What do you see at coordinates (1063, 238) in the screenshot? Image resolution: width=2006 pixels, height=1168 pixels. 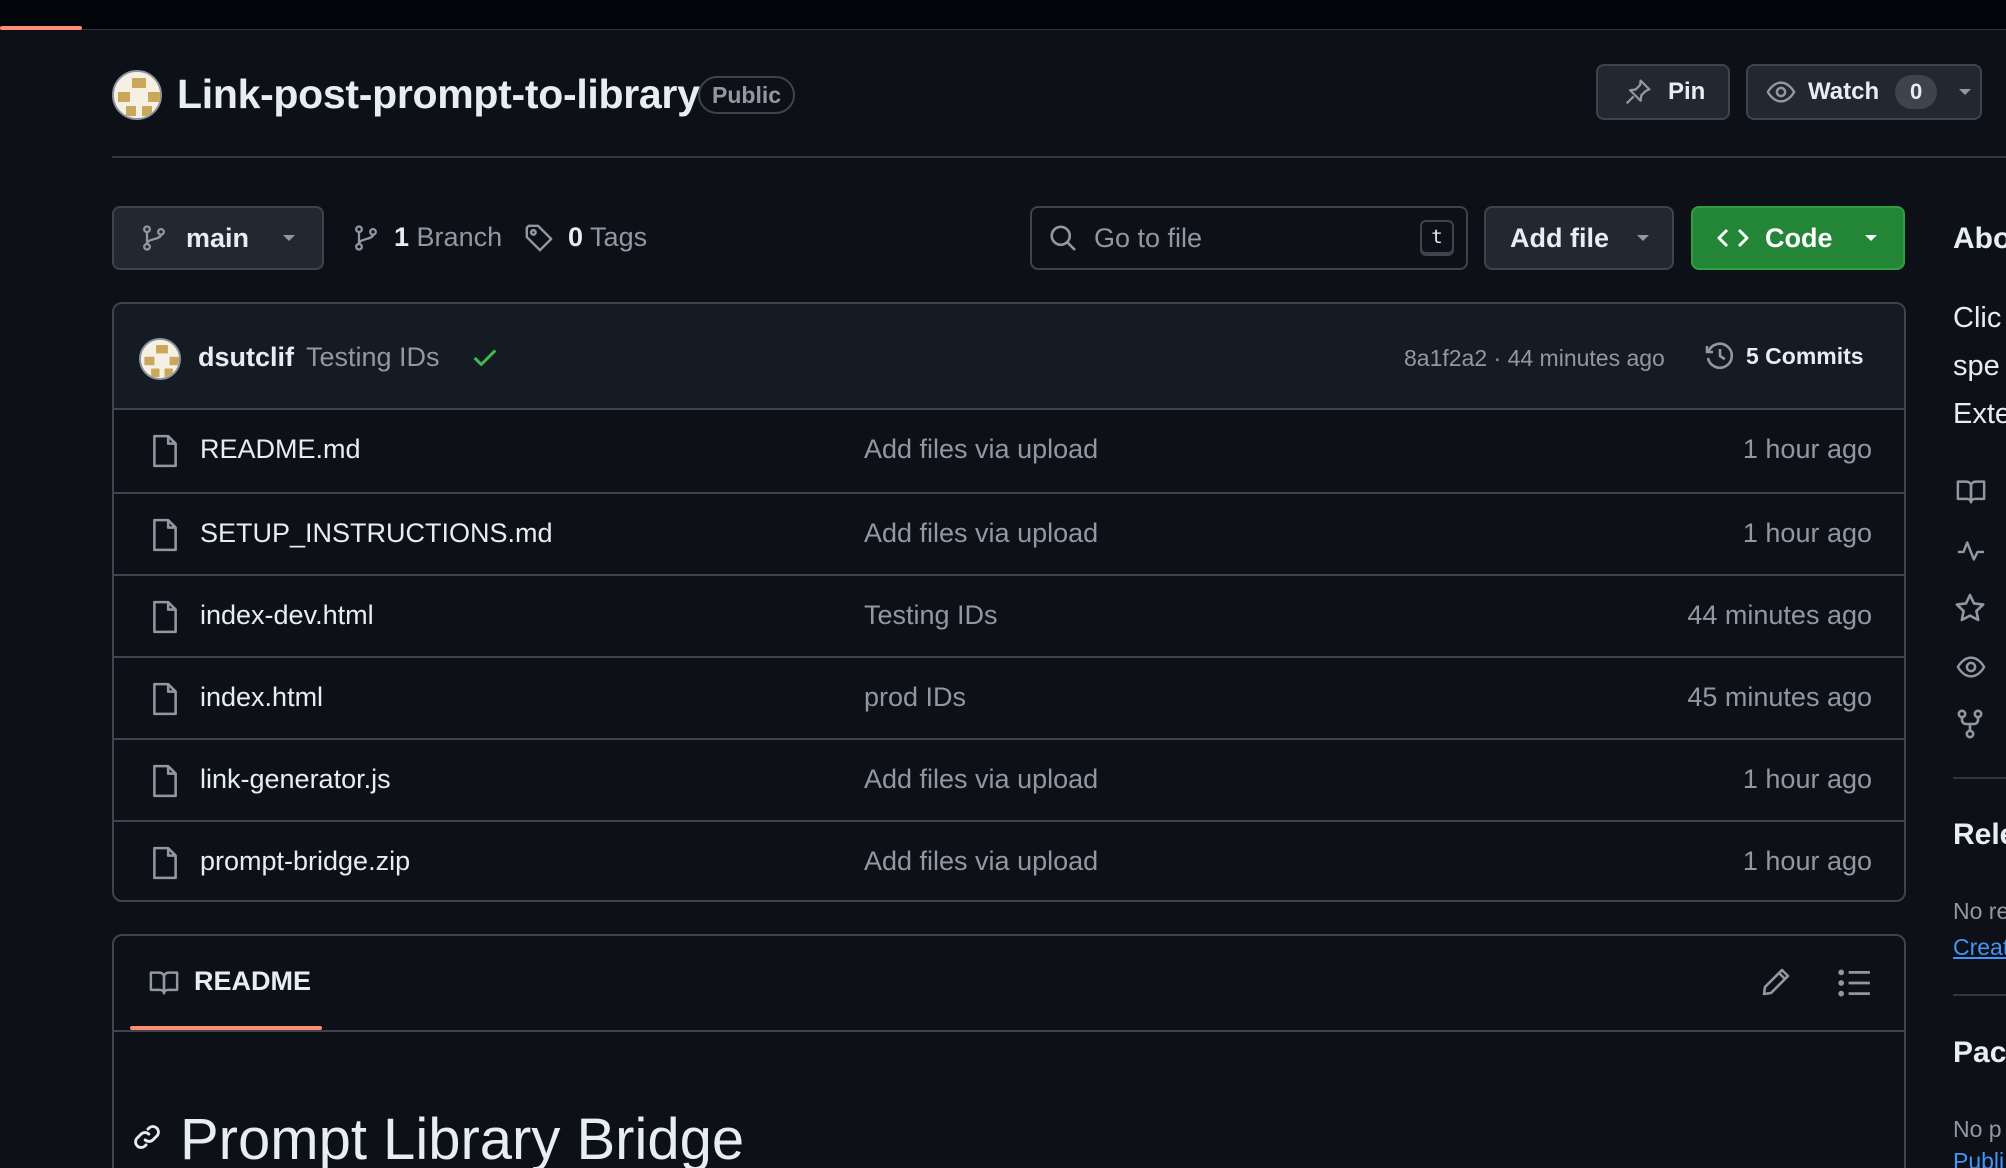 I see `search-icon` at bounding box center [1063, 238].